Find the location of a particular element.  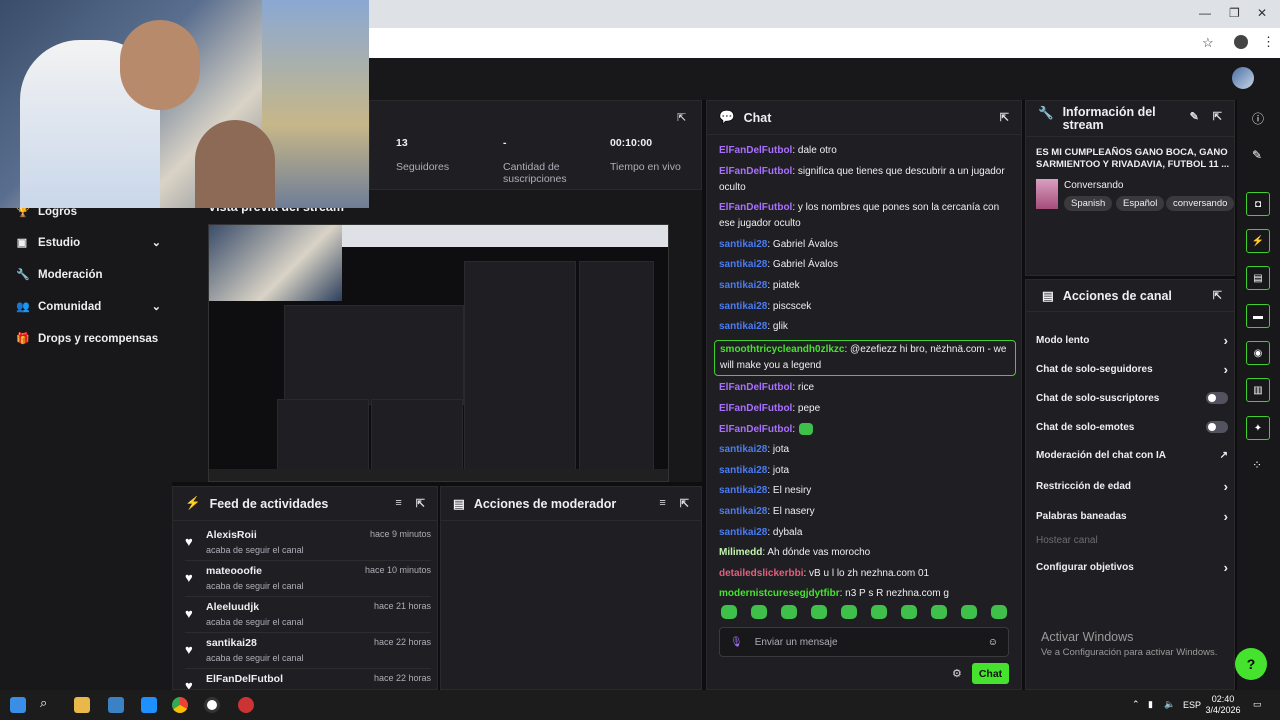

chat-input: 🎙 Enviar un mensaje ☺ is located at coordinates (864, 642).